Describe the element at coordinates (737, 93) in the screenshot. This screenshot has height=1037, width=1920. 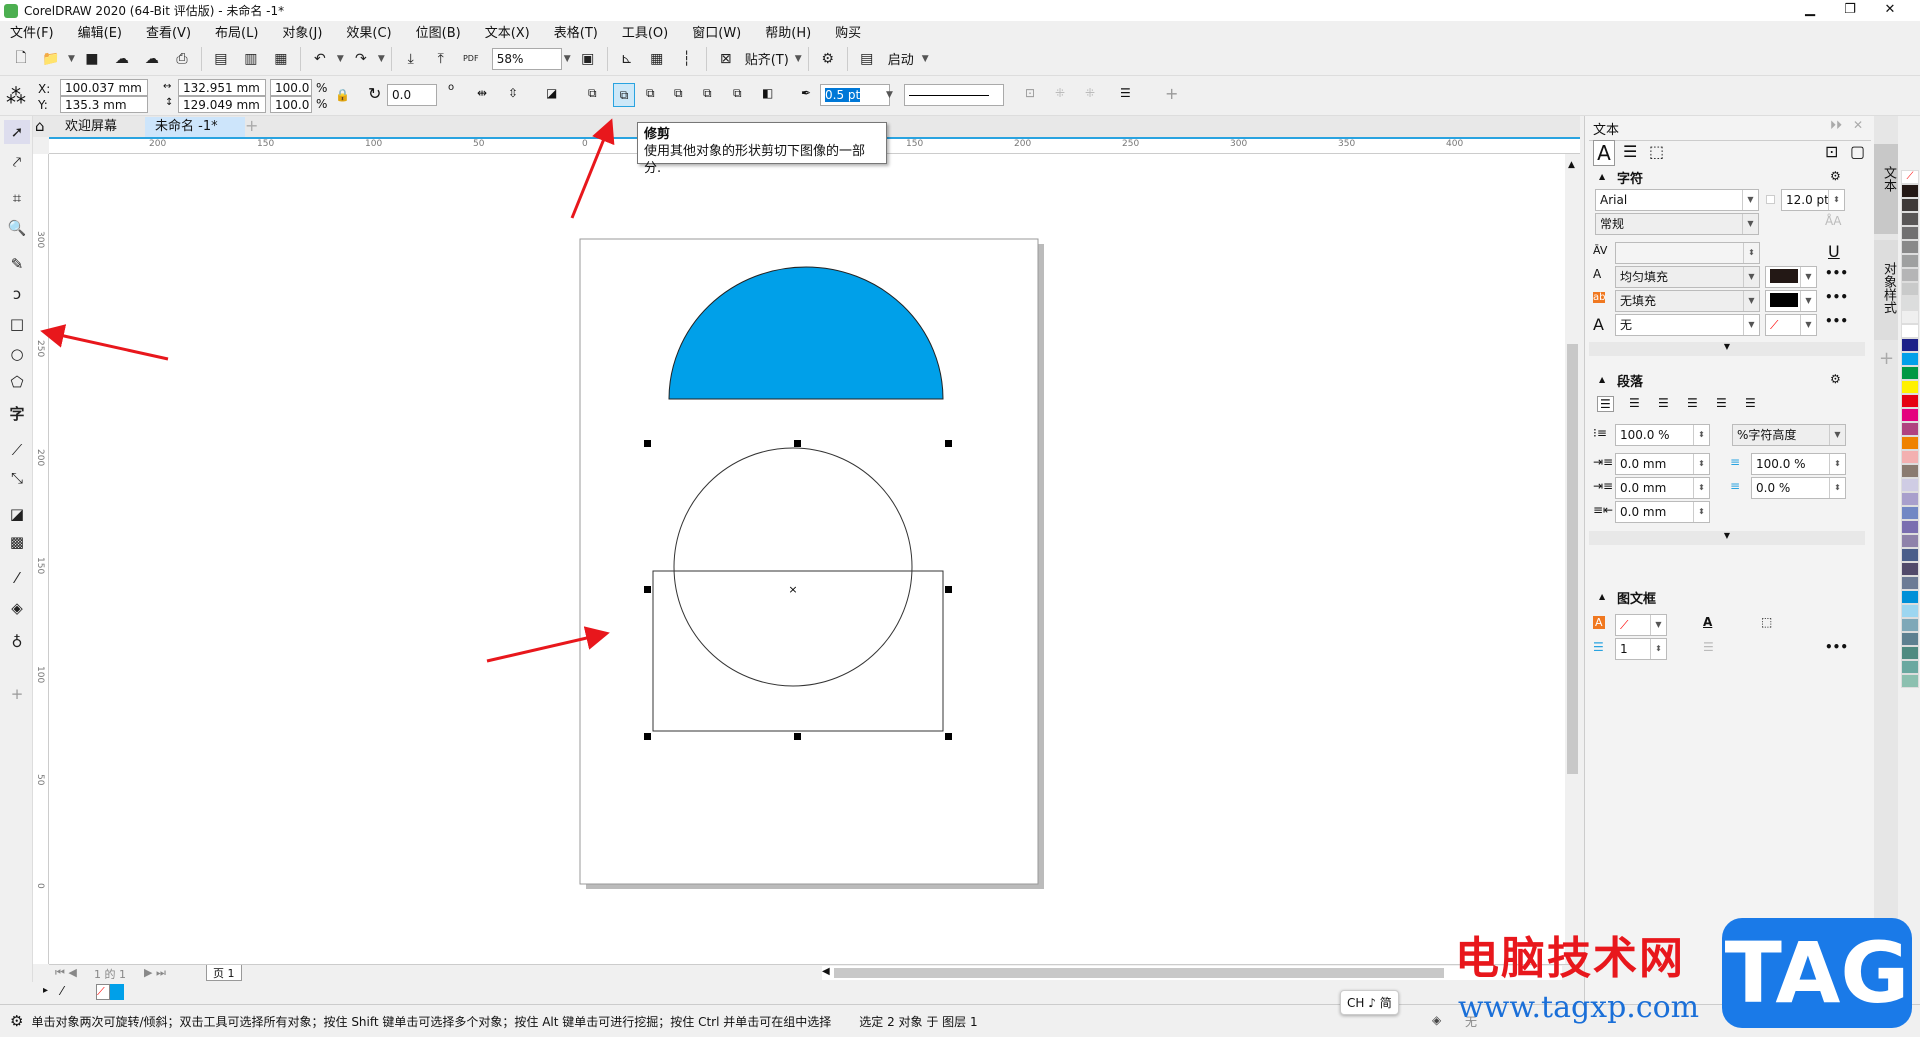
I see `back-minus-front-icon: ⧉` at that location.